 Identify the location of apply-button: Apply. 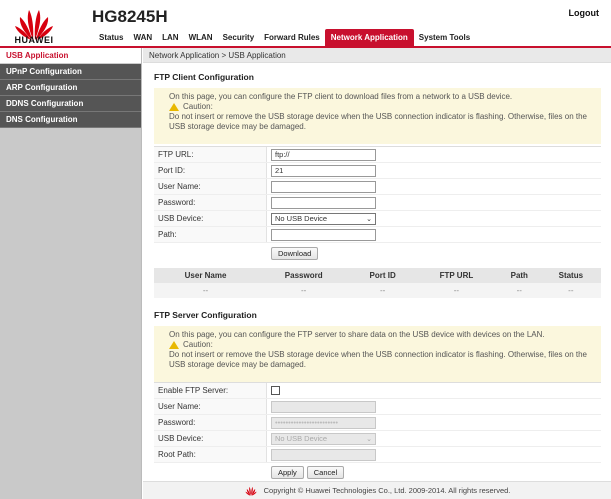
(287, 472).